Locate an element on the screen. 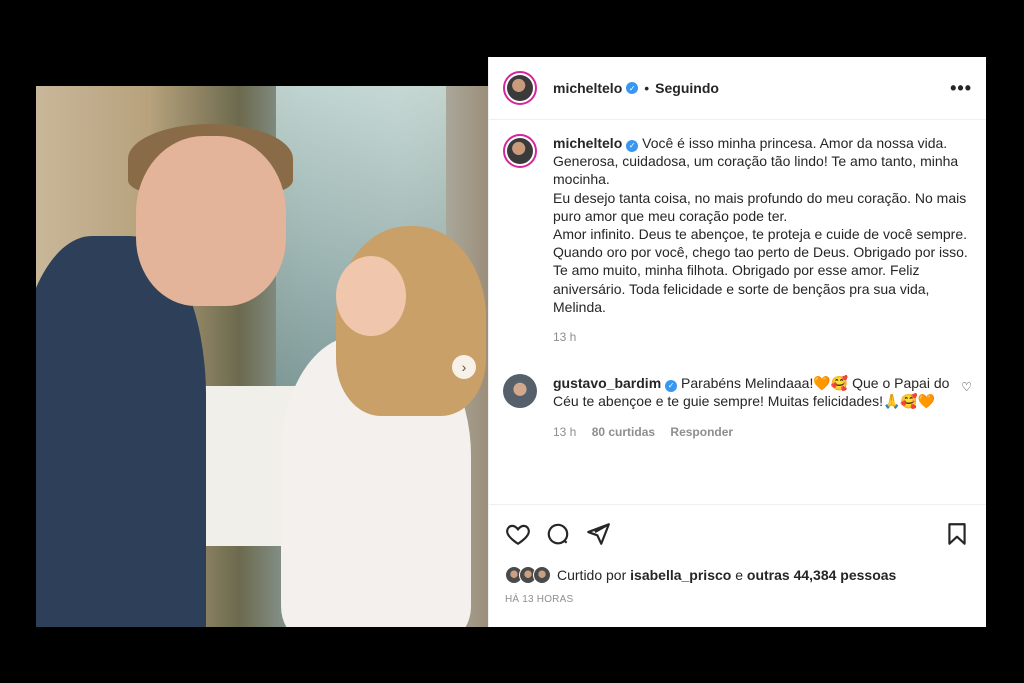  following-button: Seguindo is located at coordinates (687, 88).